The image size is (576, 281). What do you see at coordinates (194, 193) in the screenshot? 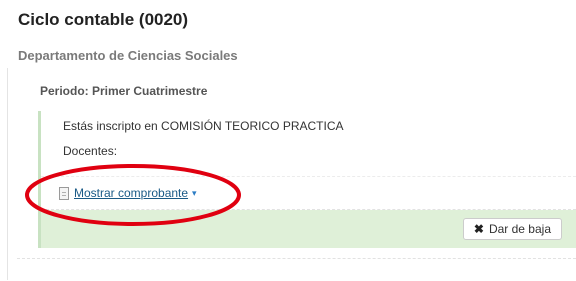
I see `caret-down-icon: ▾` at bounding box center [194, 193].